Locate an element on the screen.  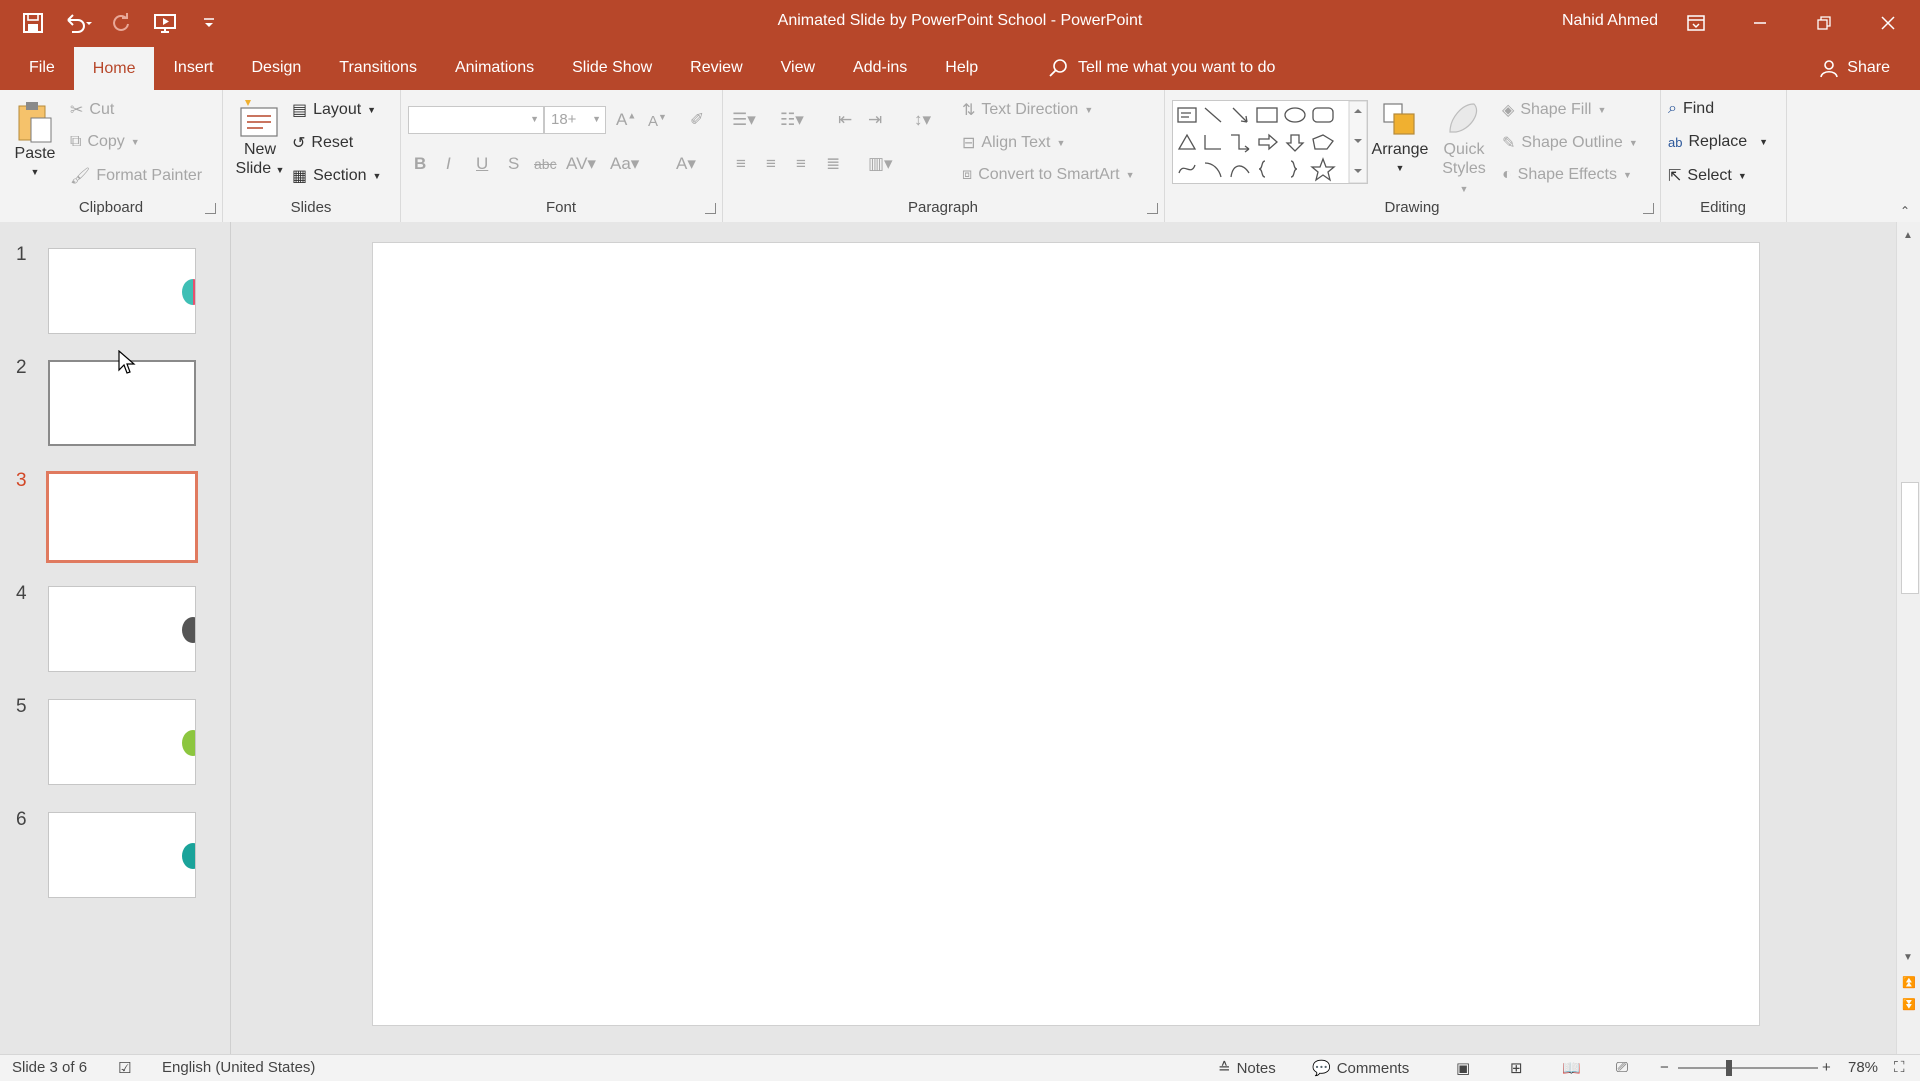
font-size-combo: 18+ ▼ is located at coordinates (575, 120).